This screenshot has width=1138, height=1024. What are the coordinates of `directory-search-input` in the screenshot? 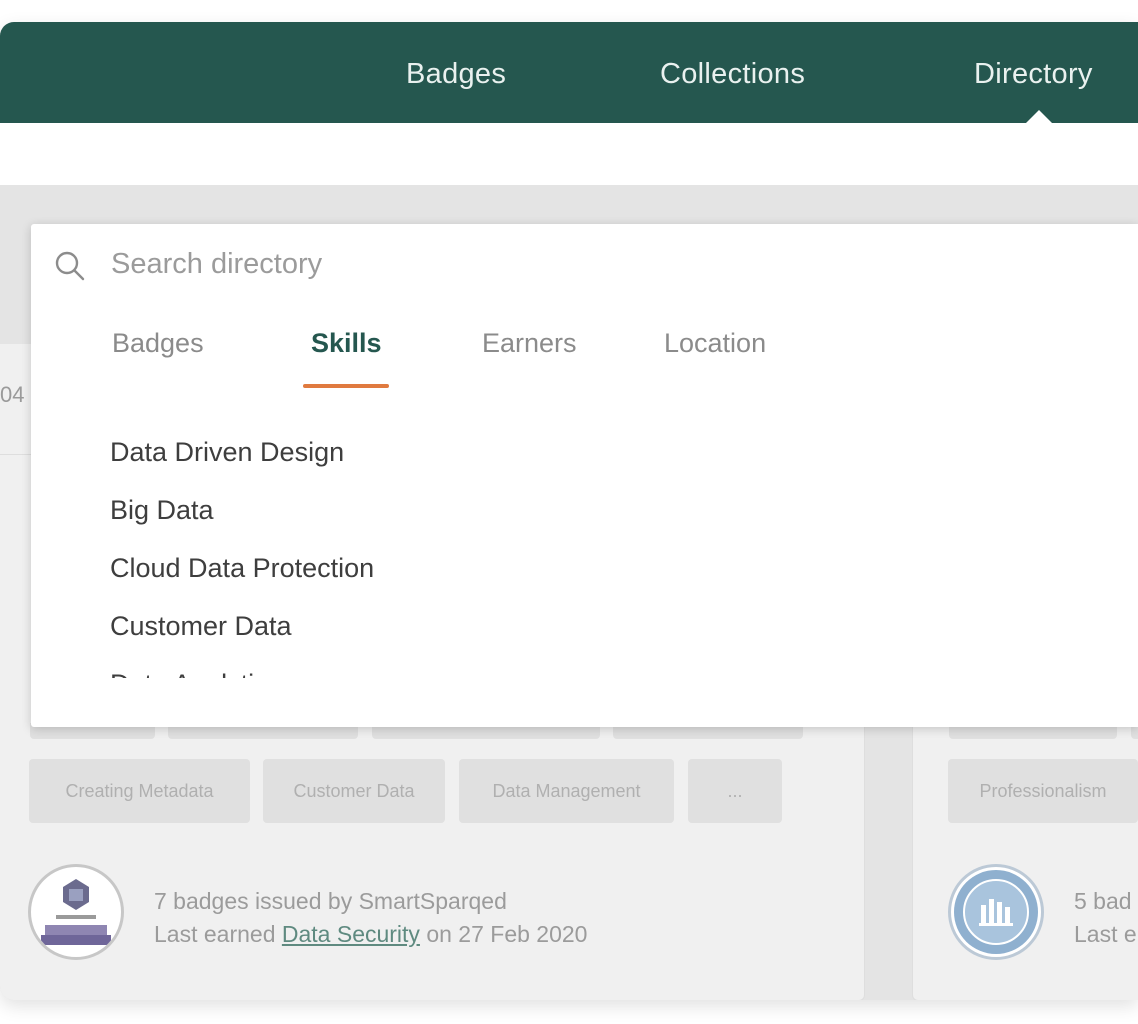 It's located at (461, 264).